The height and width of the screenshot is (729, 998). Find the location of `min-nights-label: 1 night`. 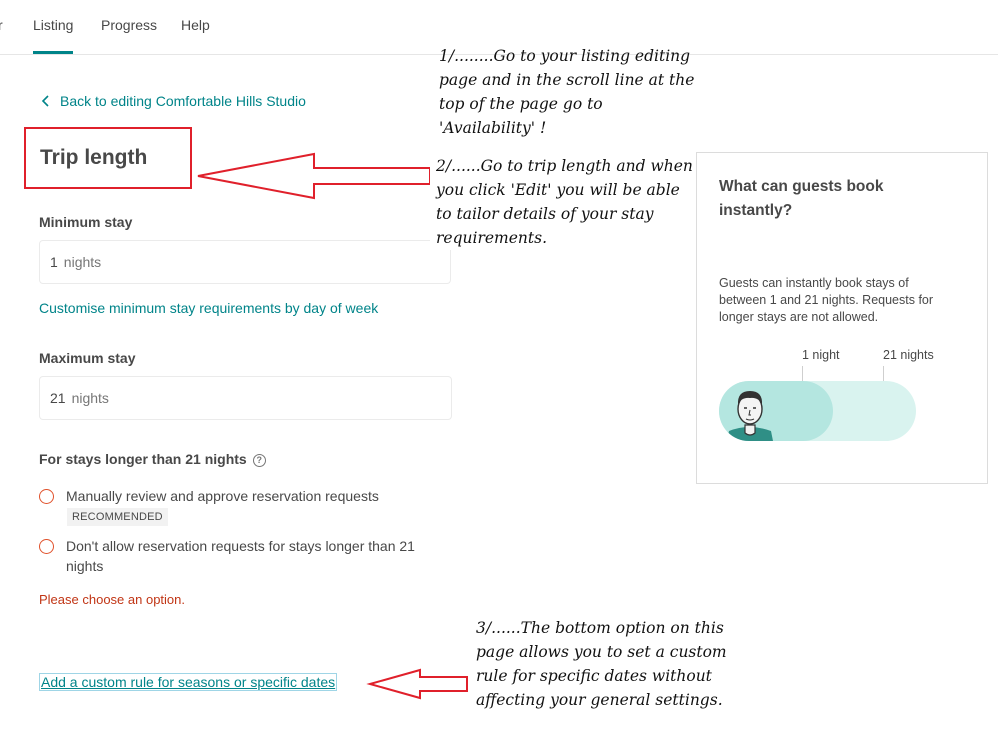

min-nights-label: 1 night is located at coordinates (821, 355).